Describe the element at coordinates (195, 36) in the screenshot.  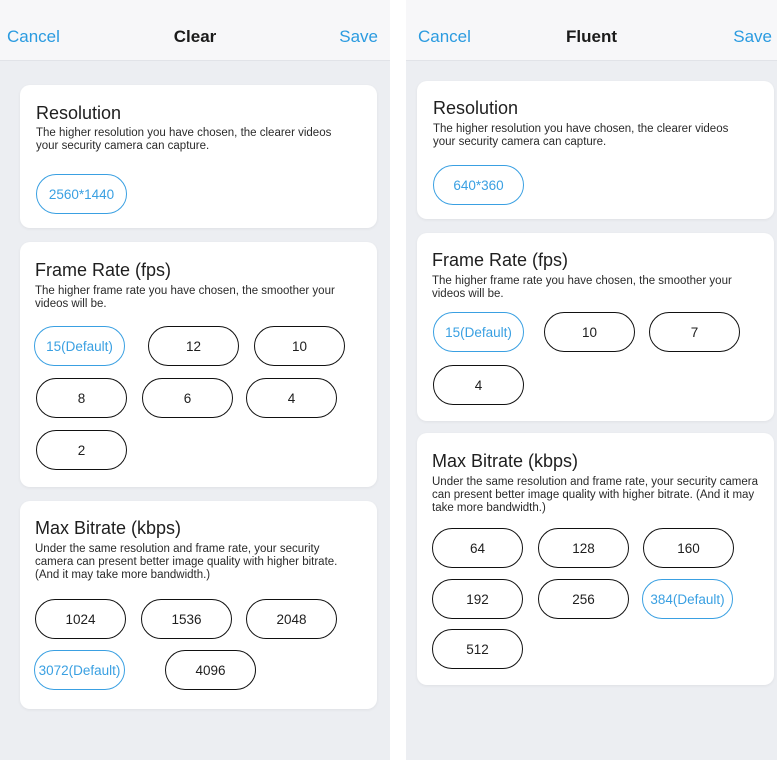
I see `page-title: Clear` at that location.